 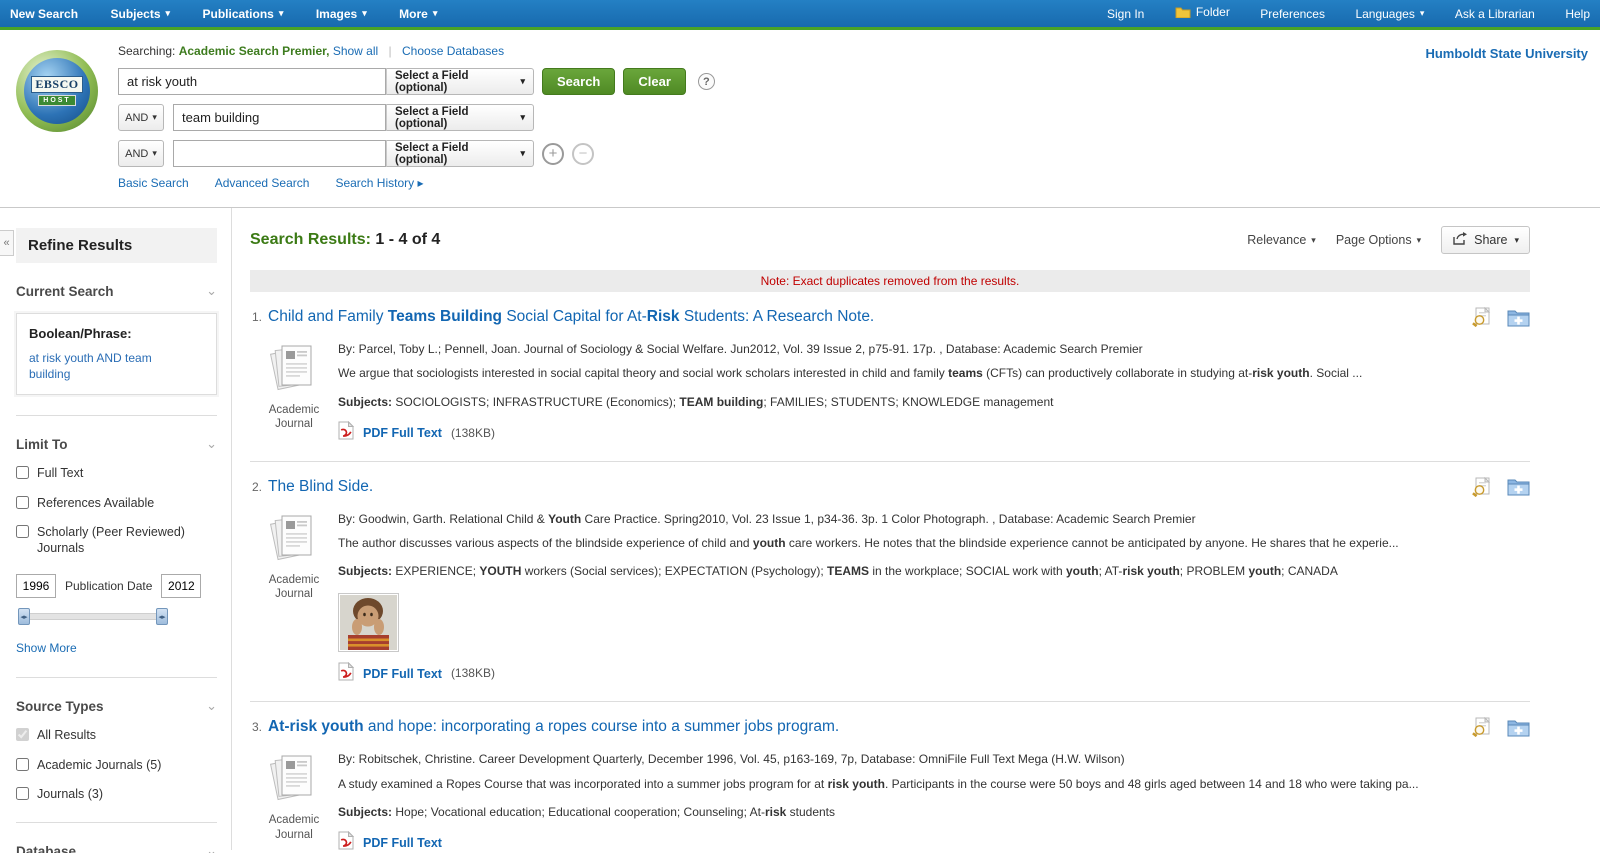 What do you see at coordinates (262, 183) in the screenshot?
I see `advanced-search-link: Advanced Search` at bounding box center [262, 183].